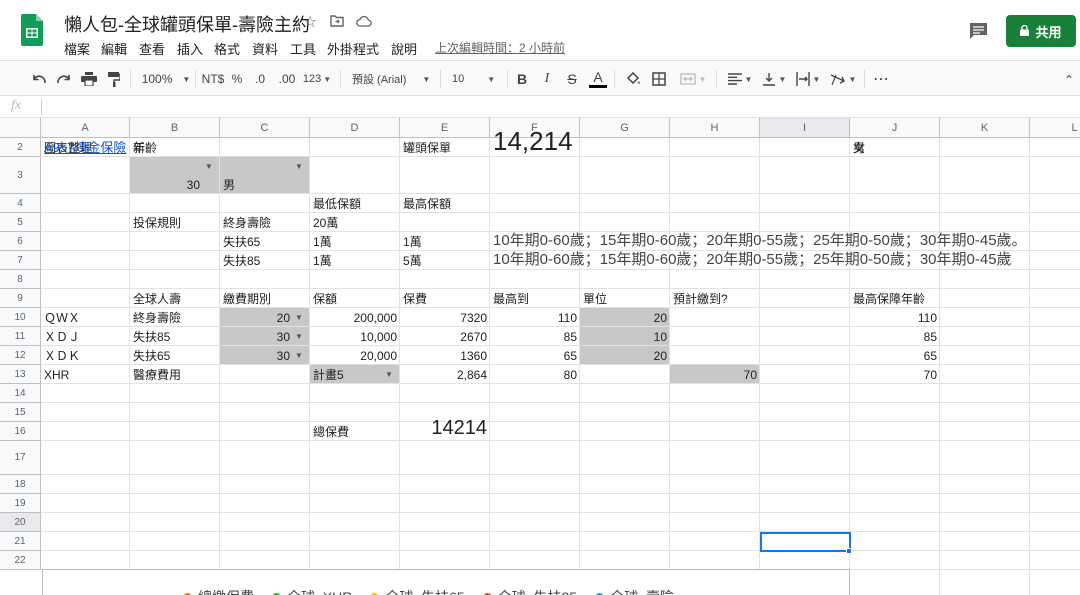 Image resolution: width=1080 pixels, height=595 pixels. Describe the element at coordinates (355, 355) in the screenshot. I see `cell-d12: 20,000` at that location.